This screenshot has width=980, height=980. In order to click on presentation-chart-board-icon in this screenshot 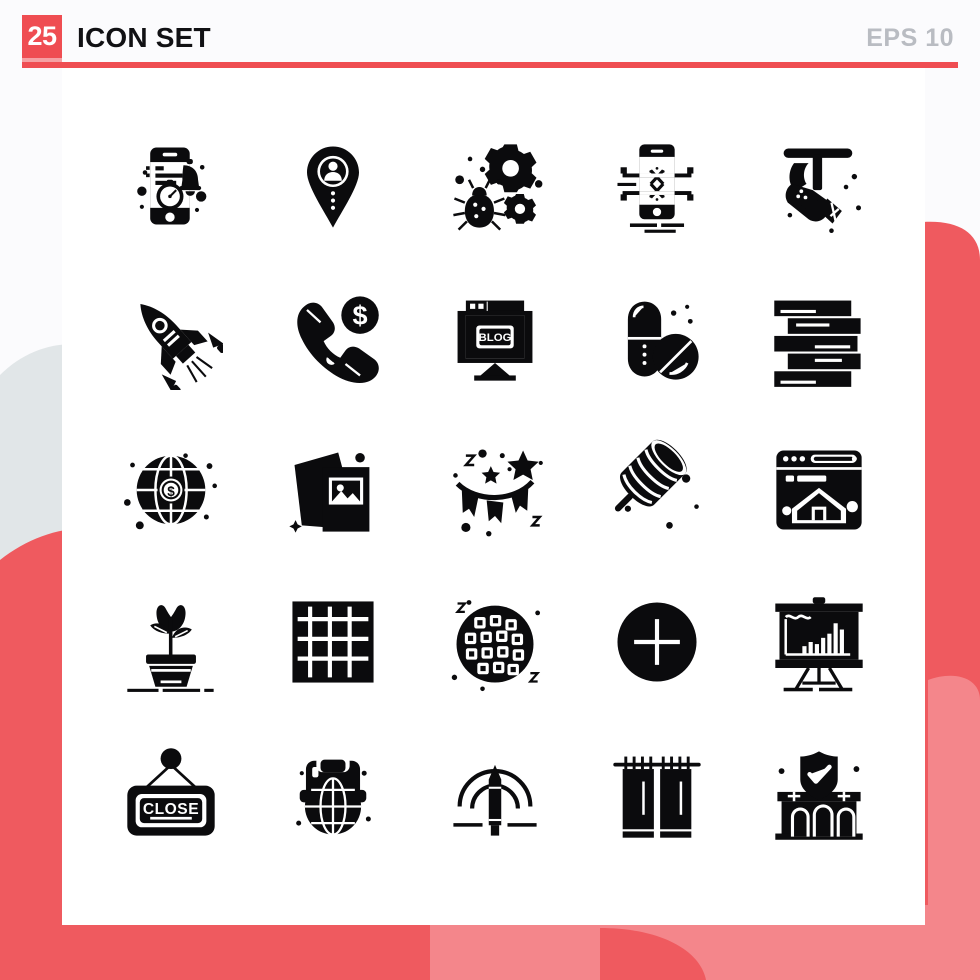, I will do `click(819, 644)`.